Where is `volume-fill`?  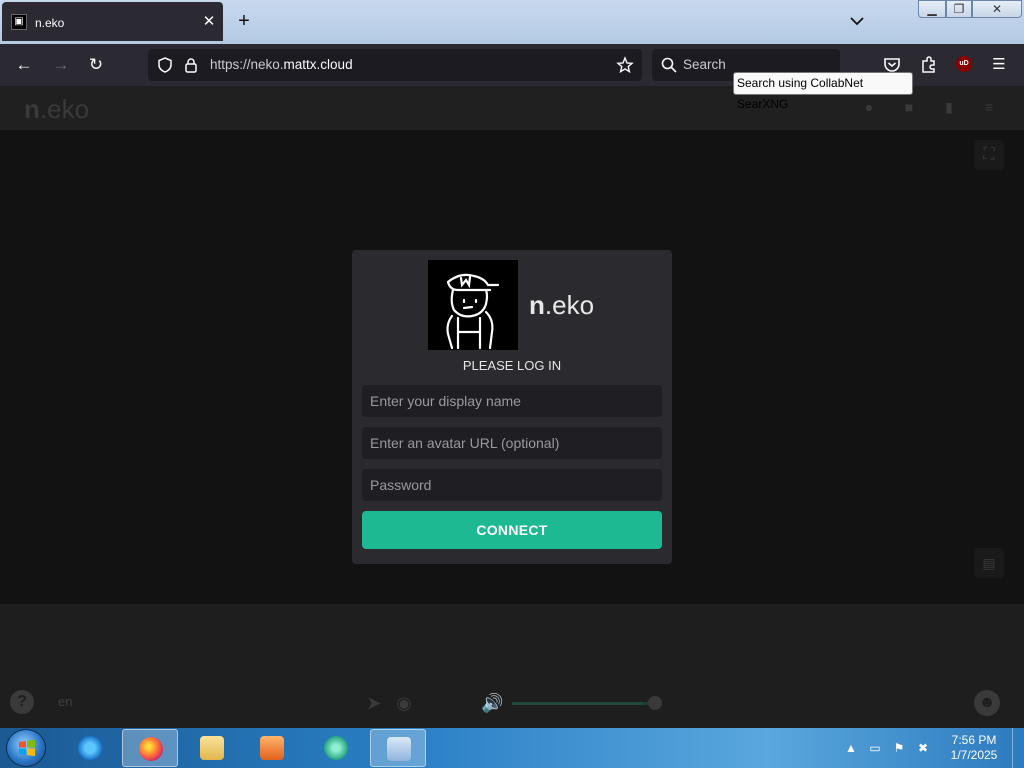
volume-fill is located at coordinates (577, 703).